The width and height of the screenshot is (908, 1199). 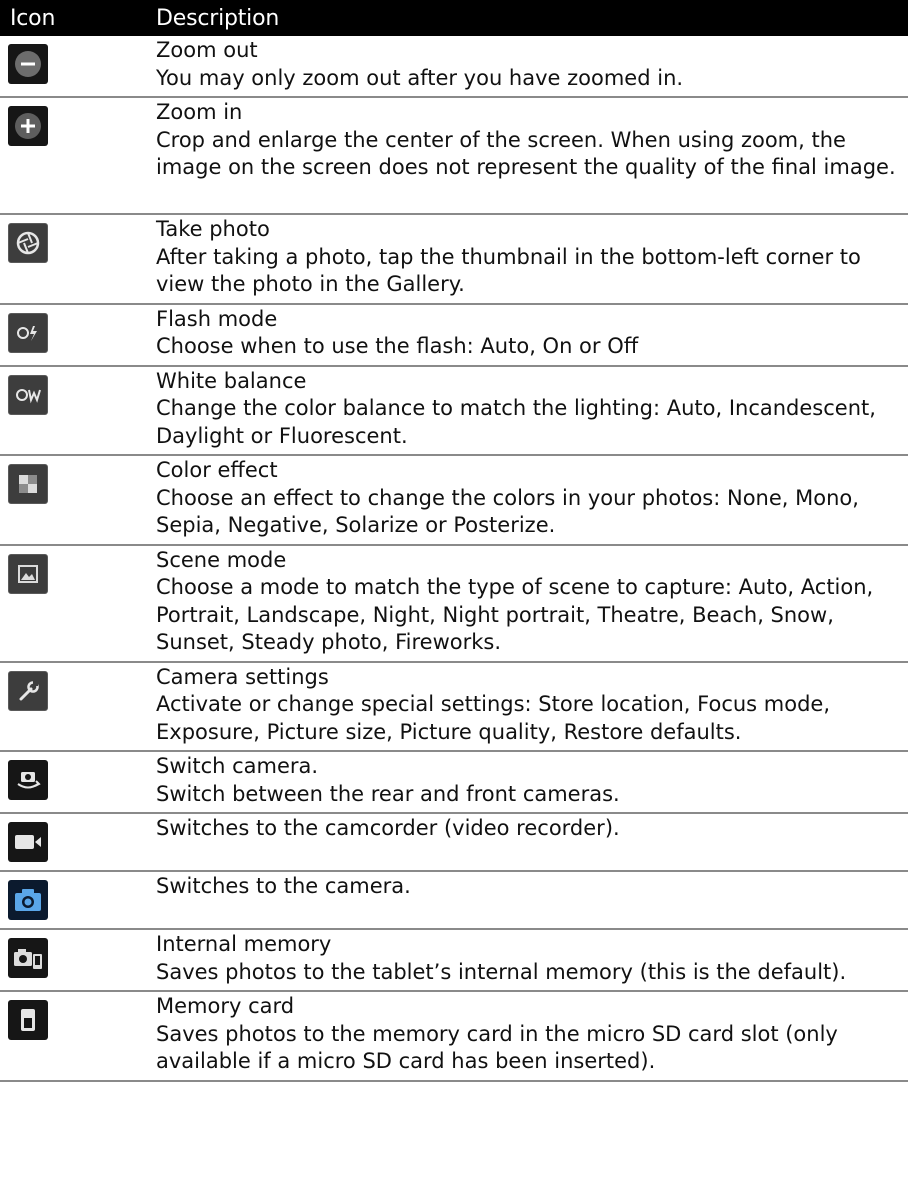 I want to click on row-title: Switch camera., so click(x=237, y=766).